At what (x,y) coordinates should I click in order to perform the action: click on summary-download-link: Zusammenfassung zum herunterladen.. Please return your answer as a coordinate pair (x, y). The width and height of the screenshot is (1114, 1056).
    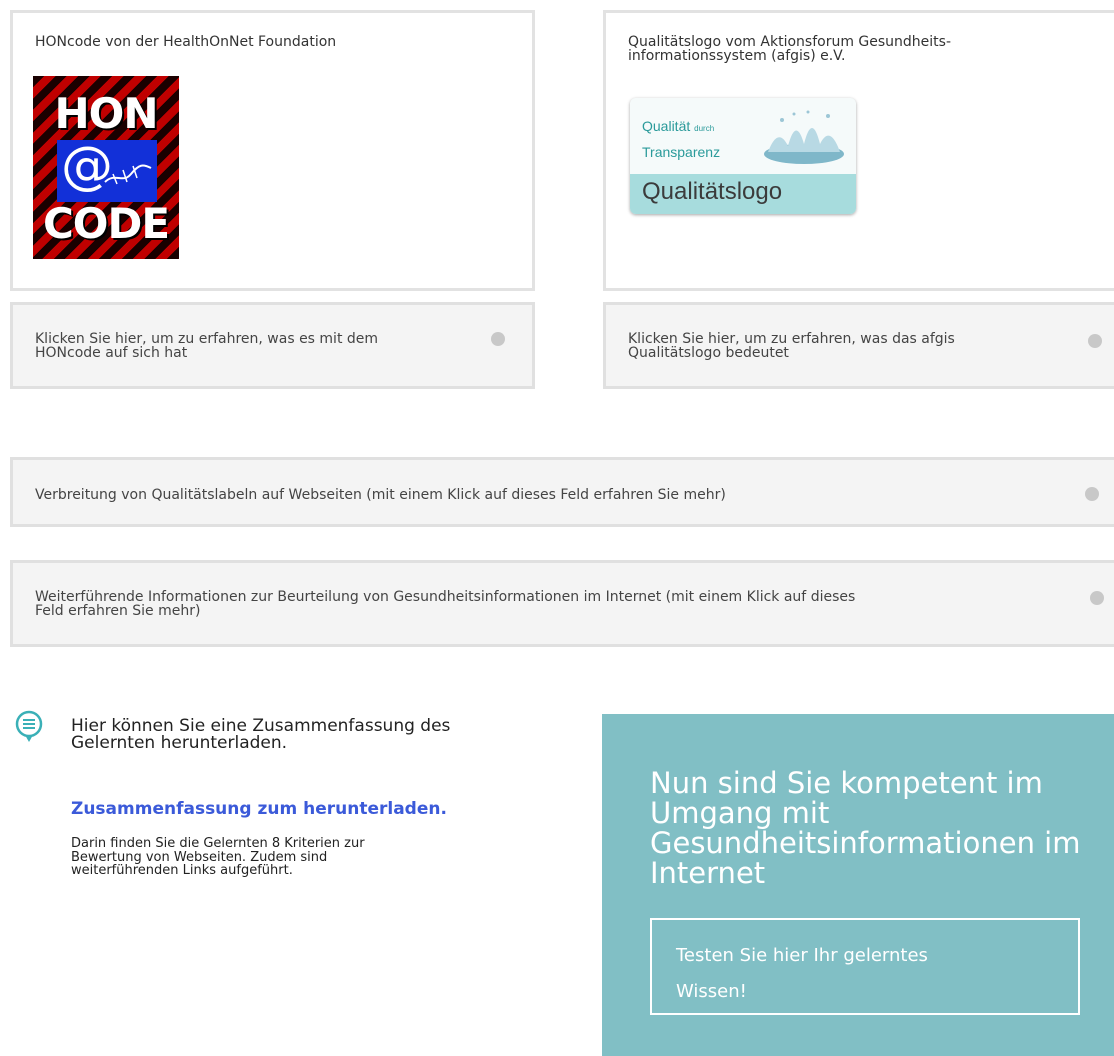
    Looking at the image, I should click on (259, 809).